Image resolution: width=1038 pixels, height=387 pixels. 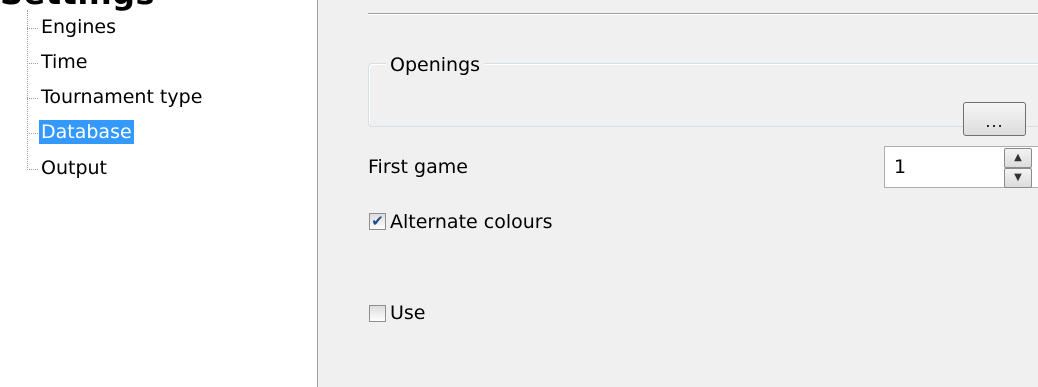 I want to click on first-game-stepper: ▲ ▼, so click(x=1018, y=167).